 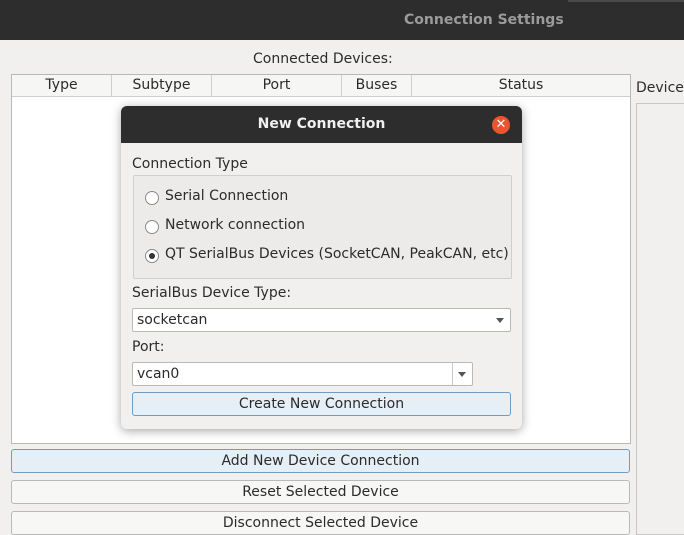 What do you see at coordinates (148, 347) in the screenshot?
I see `port-label: Port:` at bounding box center [148, 347].